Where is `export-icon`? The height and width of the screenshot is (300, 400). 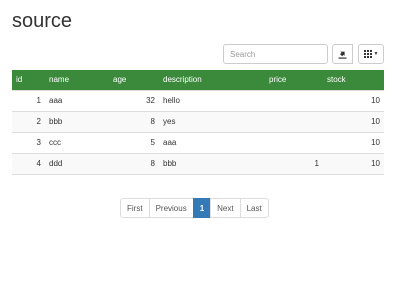
export-icon is located at coordinates (342, 55).